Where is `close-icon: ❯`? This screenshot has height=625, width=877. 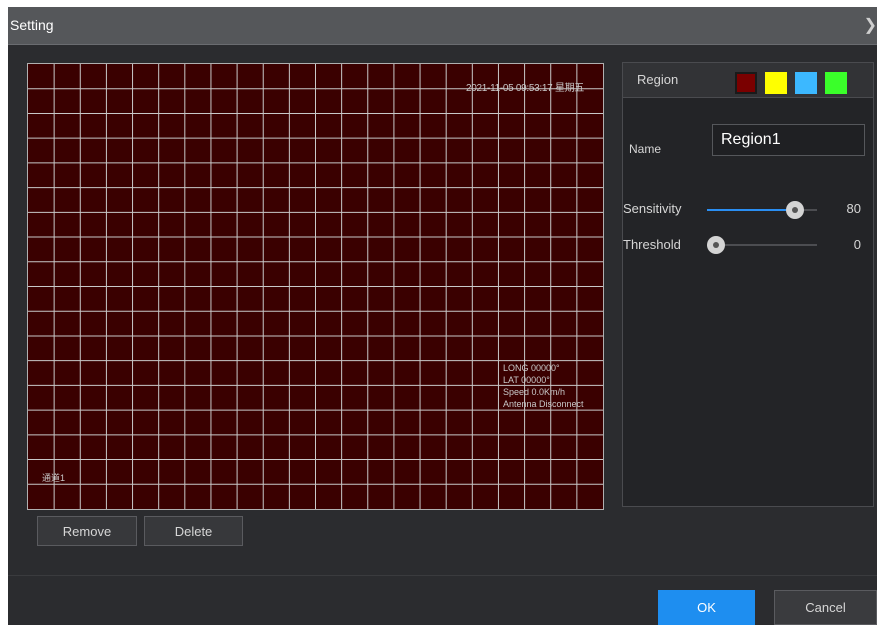
close-icon: ❯ is located at coordinates (870, 25).